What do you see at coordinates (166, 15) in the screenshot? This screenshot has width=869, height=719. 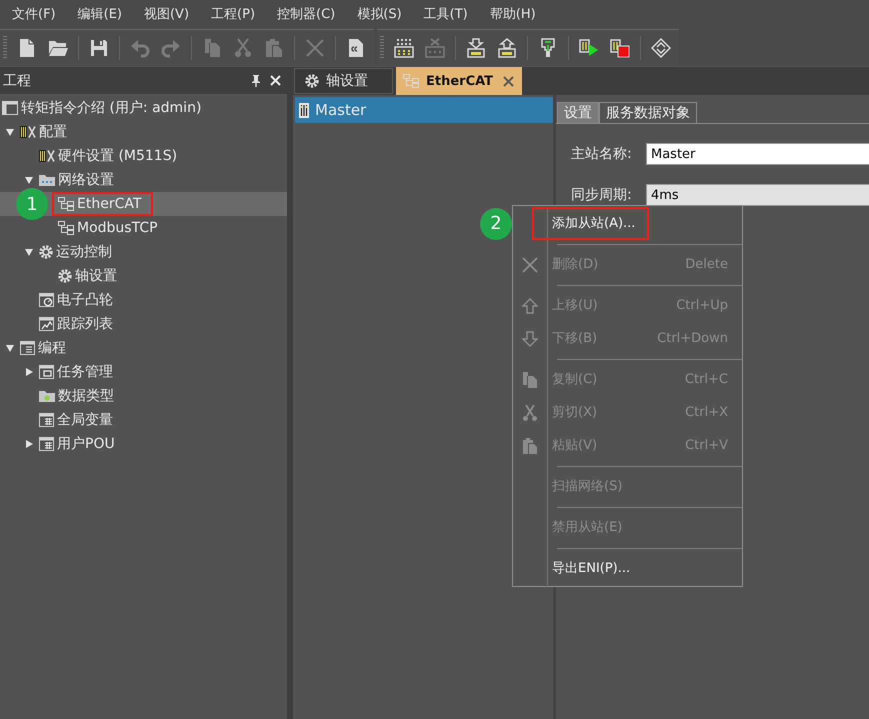 I see `menu-bar-item: 视图(V)` at bounding box center [166, 15].